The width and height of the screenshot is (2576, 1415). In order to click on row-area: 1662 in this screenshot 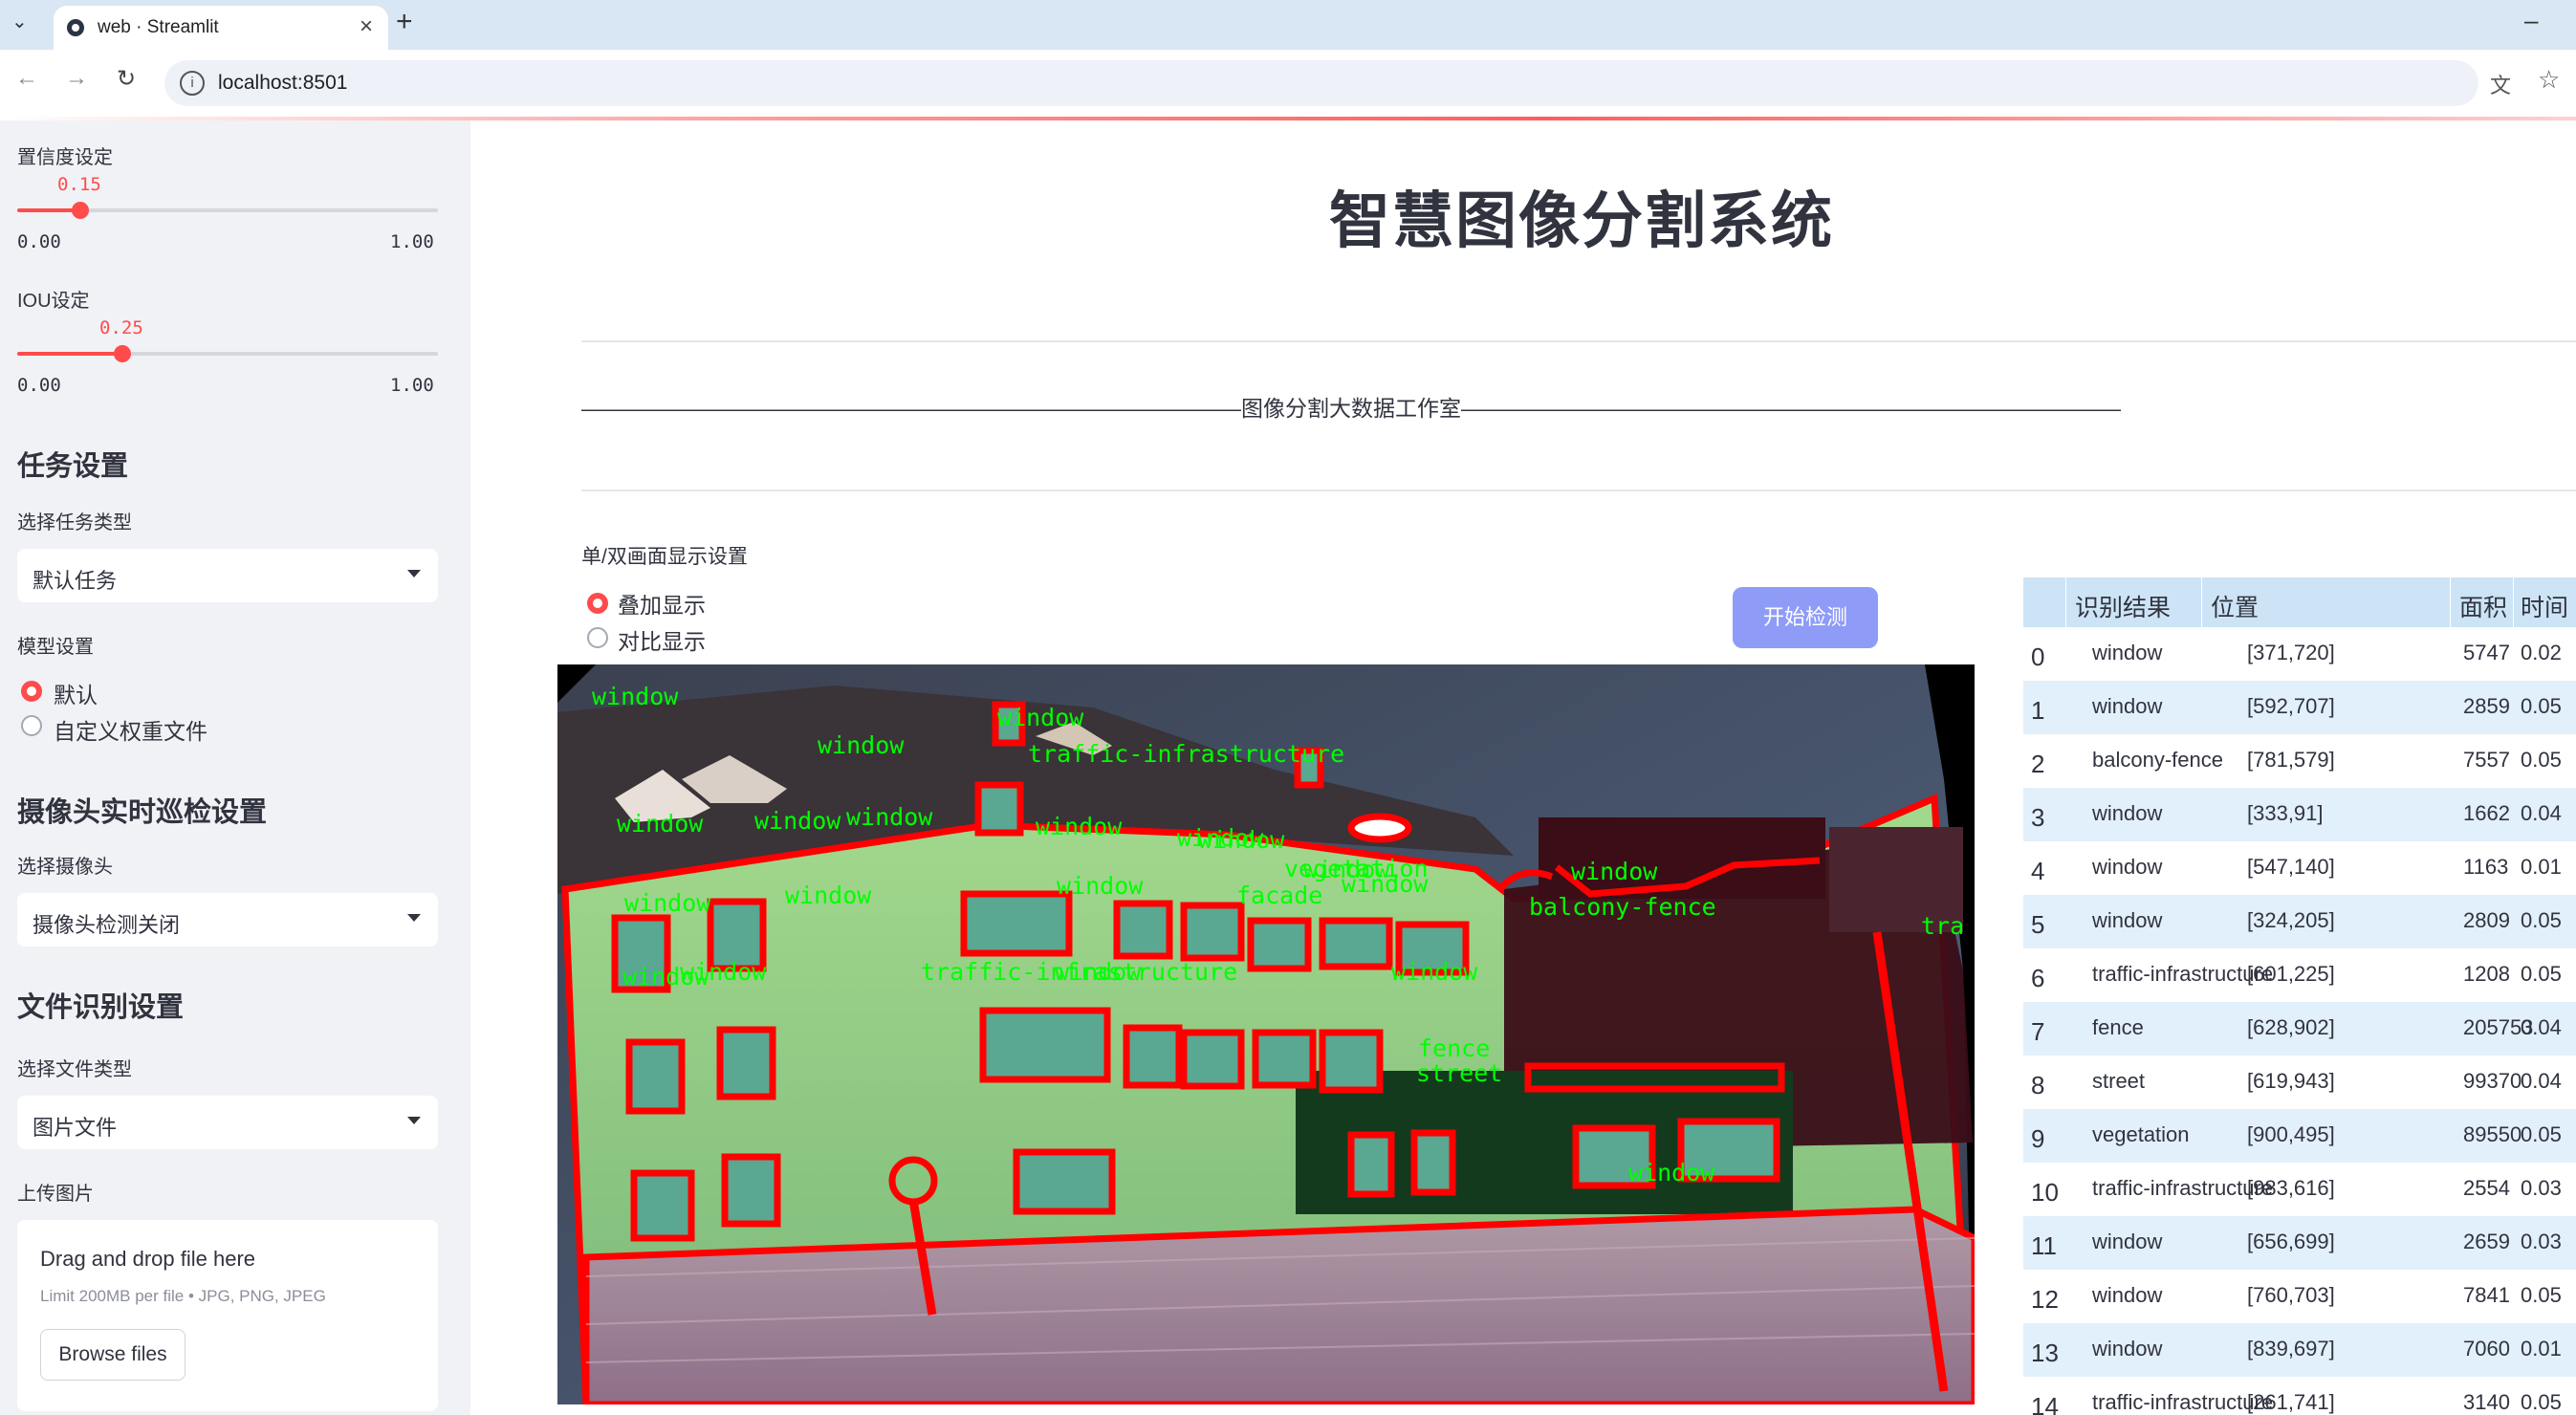, I will do `click(2486, 813)`.